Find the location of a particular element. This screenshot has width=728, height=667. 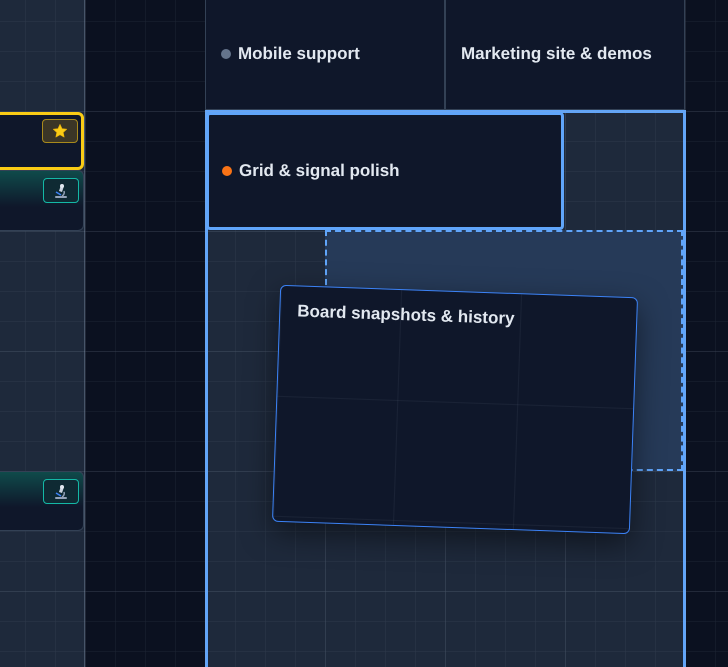

card-title: Board snapshots & history is located at coordinates (406, 314).